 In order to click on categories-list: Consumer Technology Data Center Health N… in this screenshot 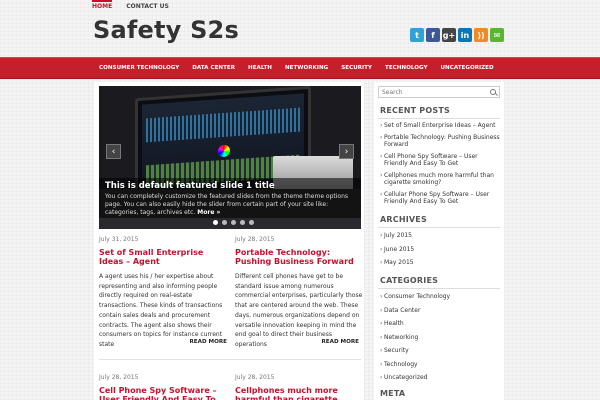, I will do `click(441, 340)`.